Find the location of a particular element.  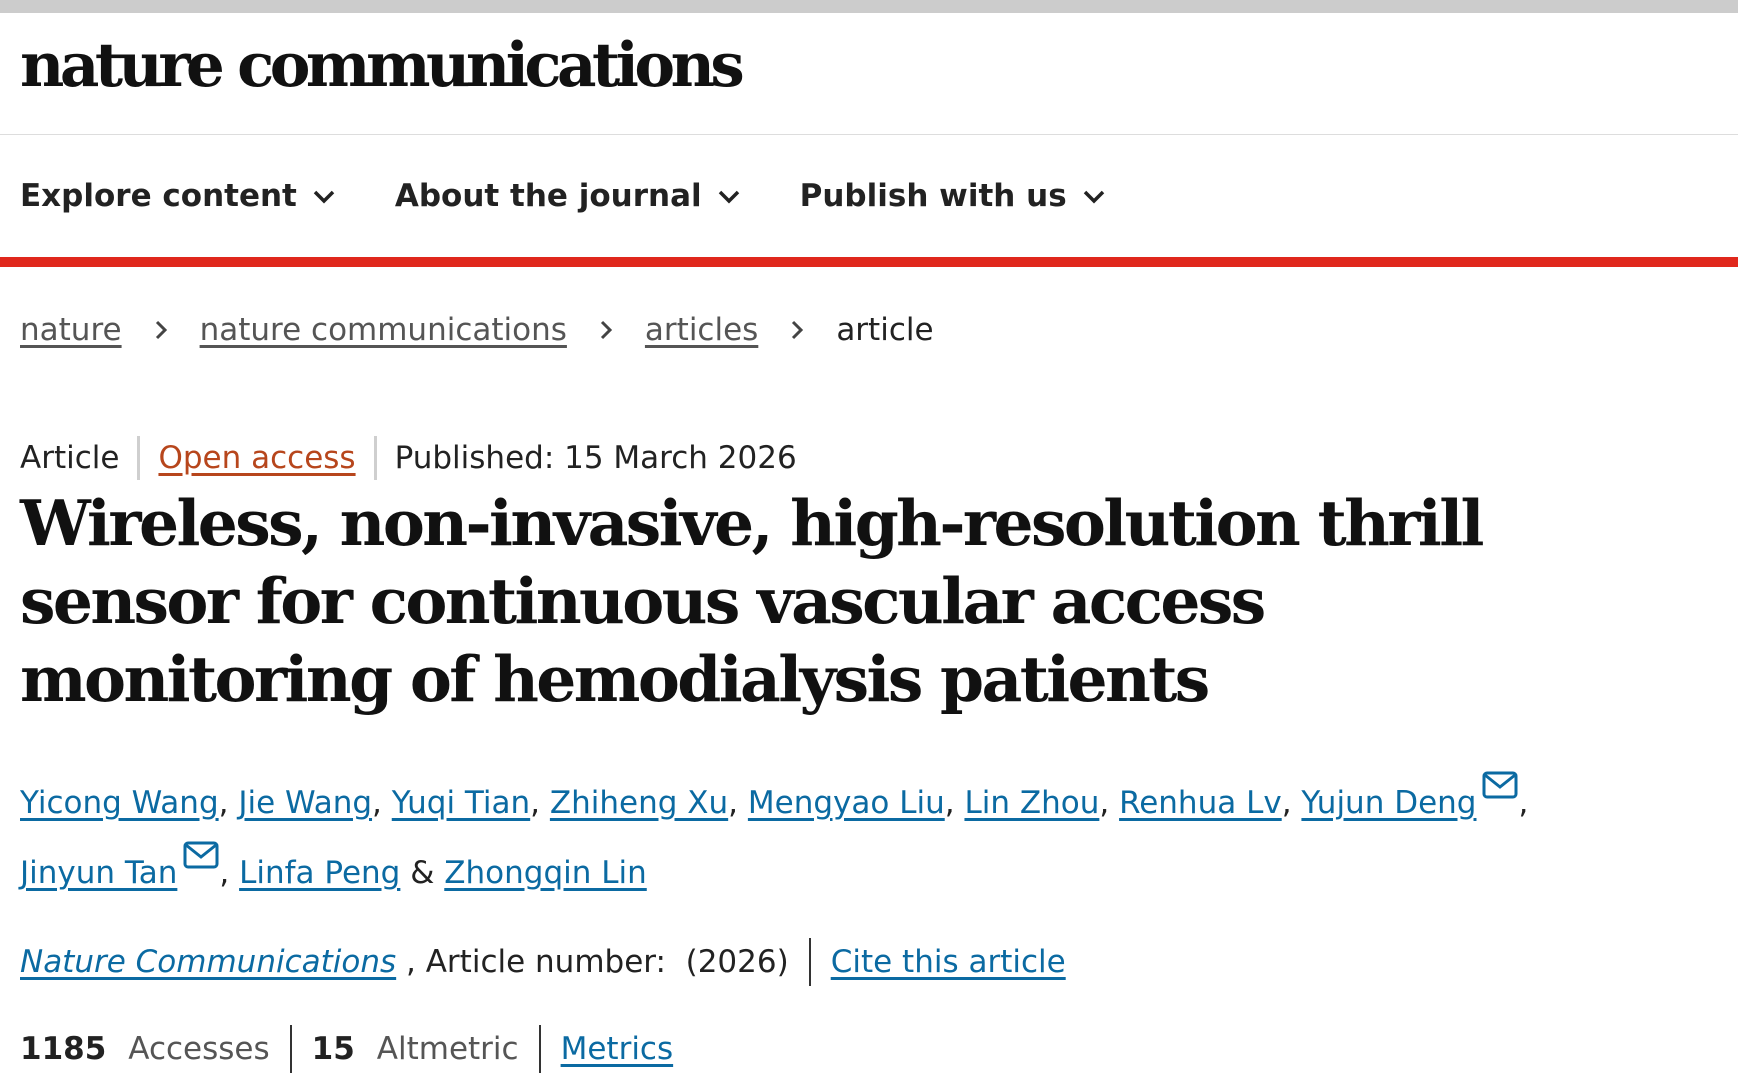

breadcrumb-link-nature: nature is located at coordinates (71, 330).